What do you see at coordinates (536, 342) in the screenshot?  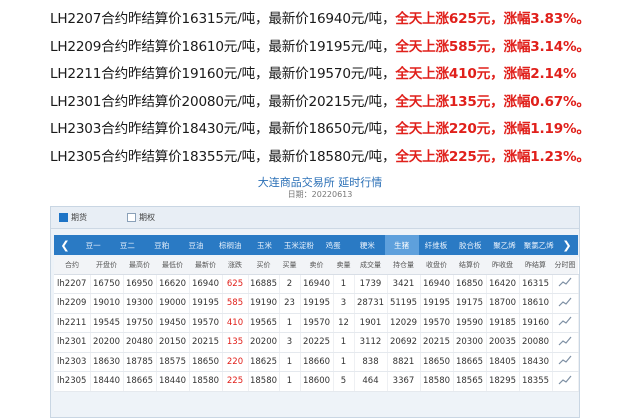 I see `table-cell: 20080` at bounding box center [536, 342].